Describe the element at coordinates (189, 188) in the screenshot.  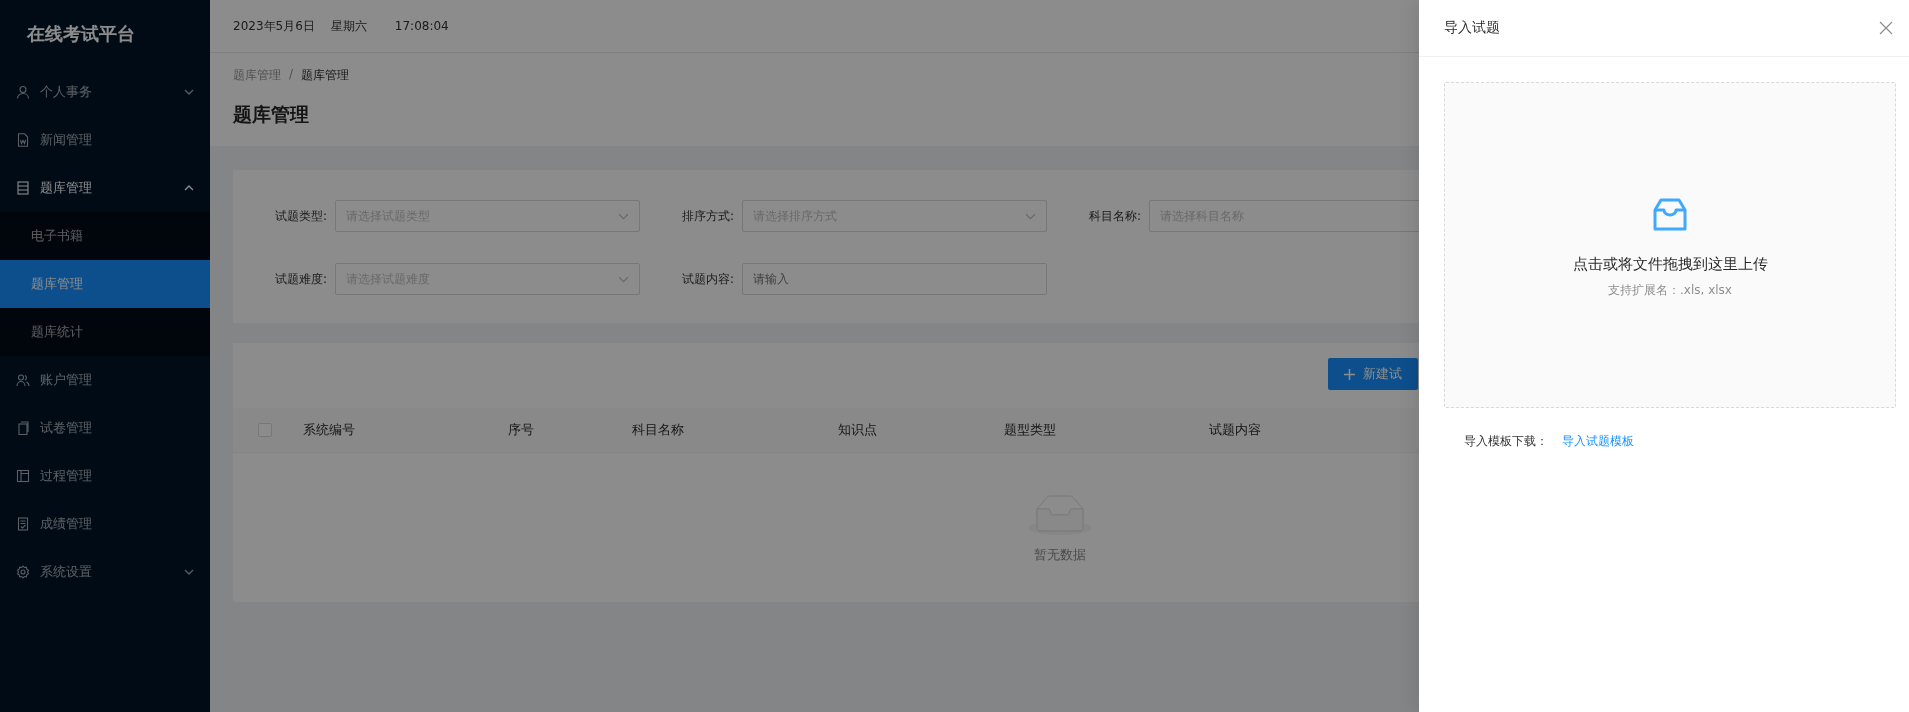
I see `chevron-up-icon` at that location.